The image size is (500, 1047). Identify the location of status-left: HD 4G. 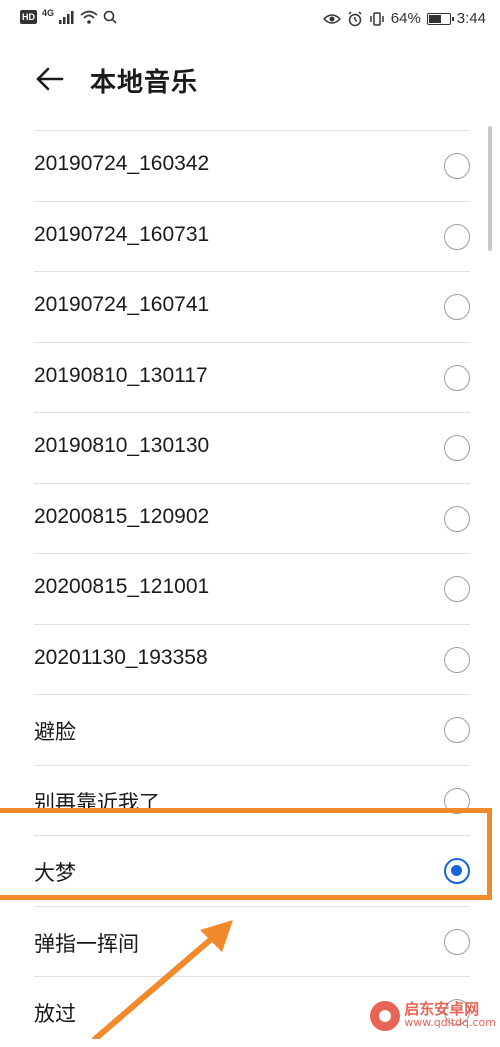
(68, 16).